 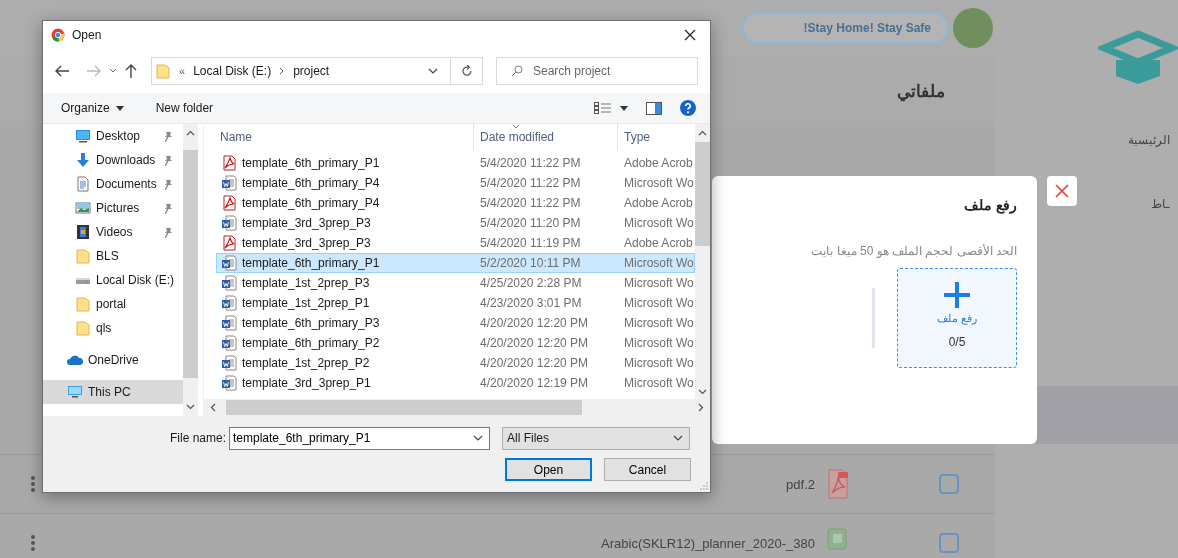 What do you see at coordinates (311, 323) in the screenshot?
I see `file-name: template_6th_primary_P3` at bounding box center [311, 323].